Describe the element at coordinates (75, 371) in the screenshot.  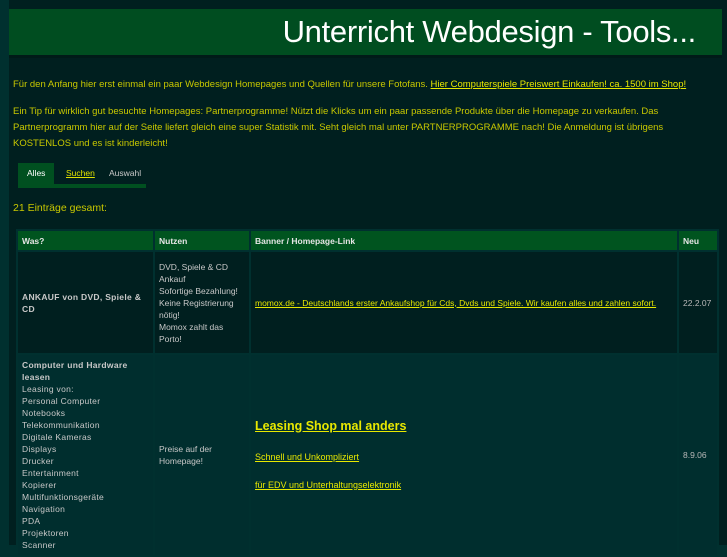
I see `row-what-title: Computer und Hardware leasen` at that location.